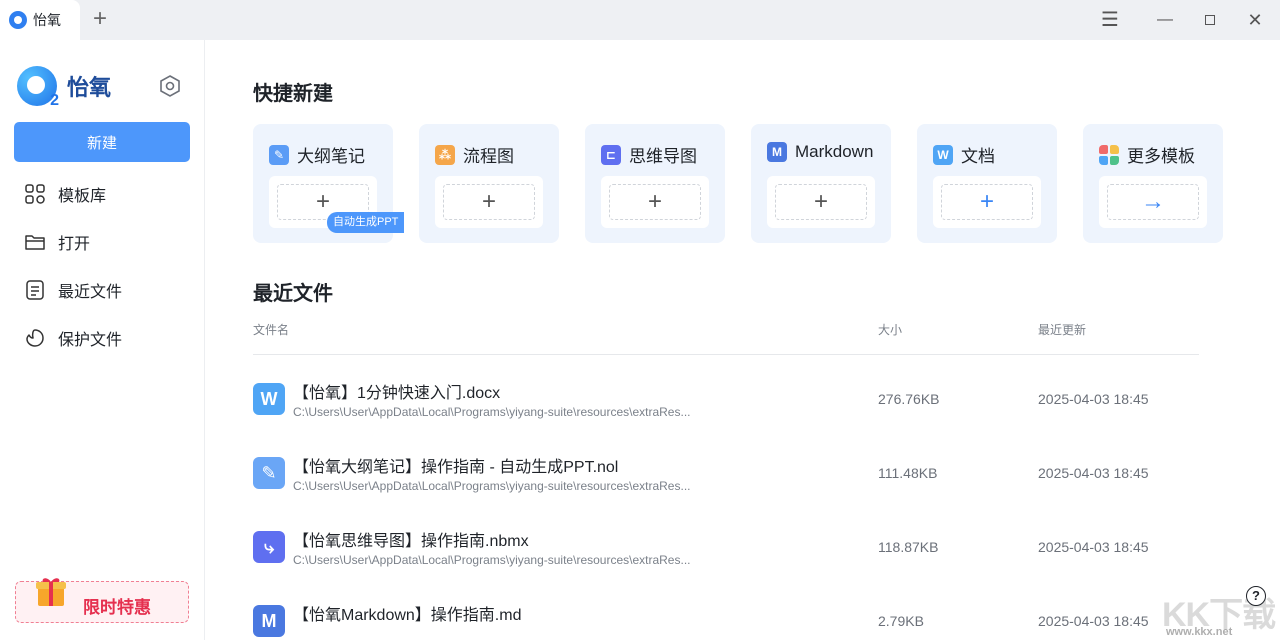 The height and width of the screenshot is (640, 1280). What do you see at coordinates (293, 294) in the screenshot?
I see `recent-files-title: 最近文件` at bounding box center [293, 294].